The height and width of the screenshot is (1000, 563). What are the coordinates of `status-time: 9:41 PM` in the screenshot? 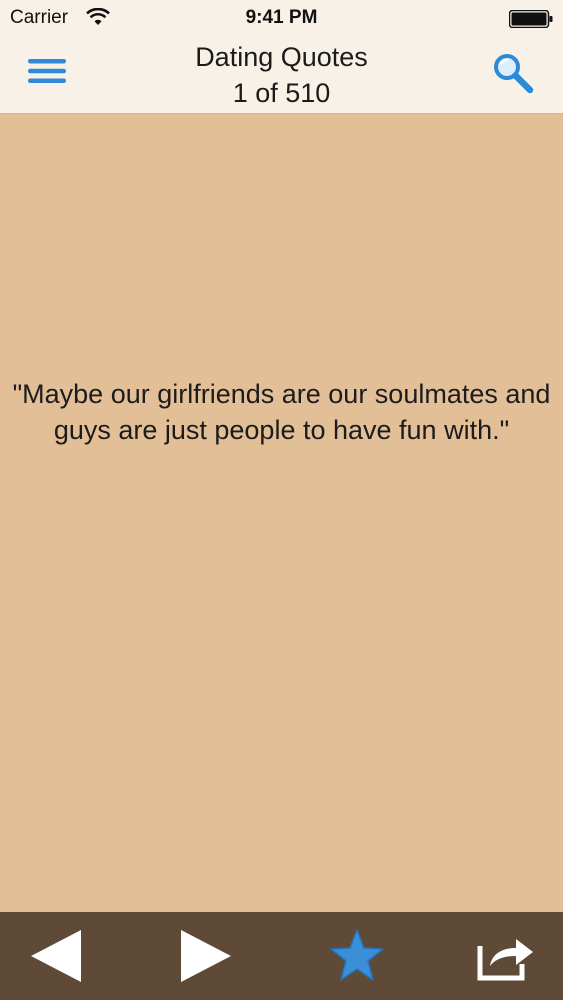 It's located at (281, 17).